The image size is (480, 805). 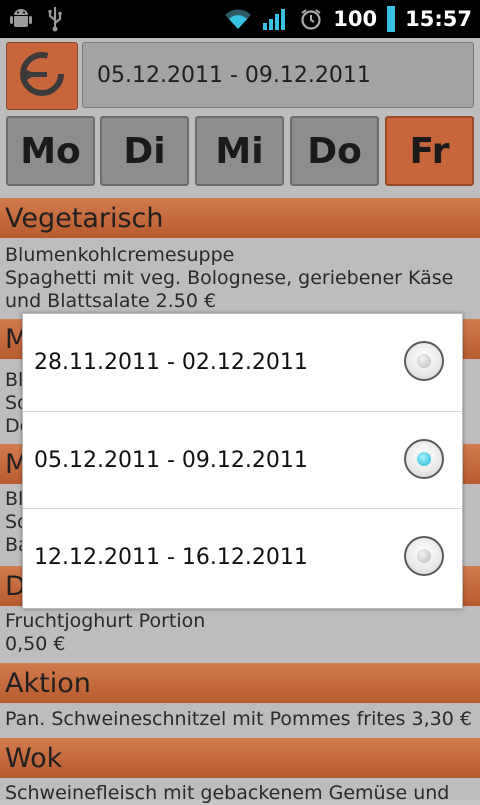 I want to click on tab-friday: Fr, so click(x=429, y=151).